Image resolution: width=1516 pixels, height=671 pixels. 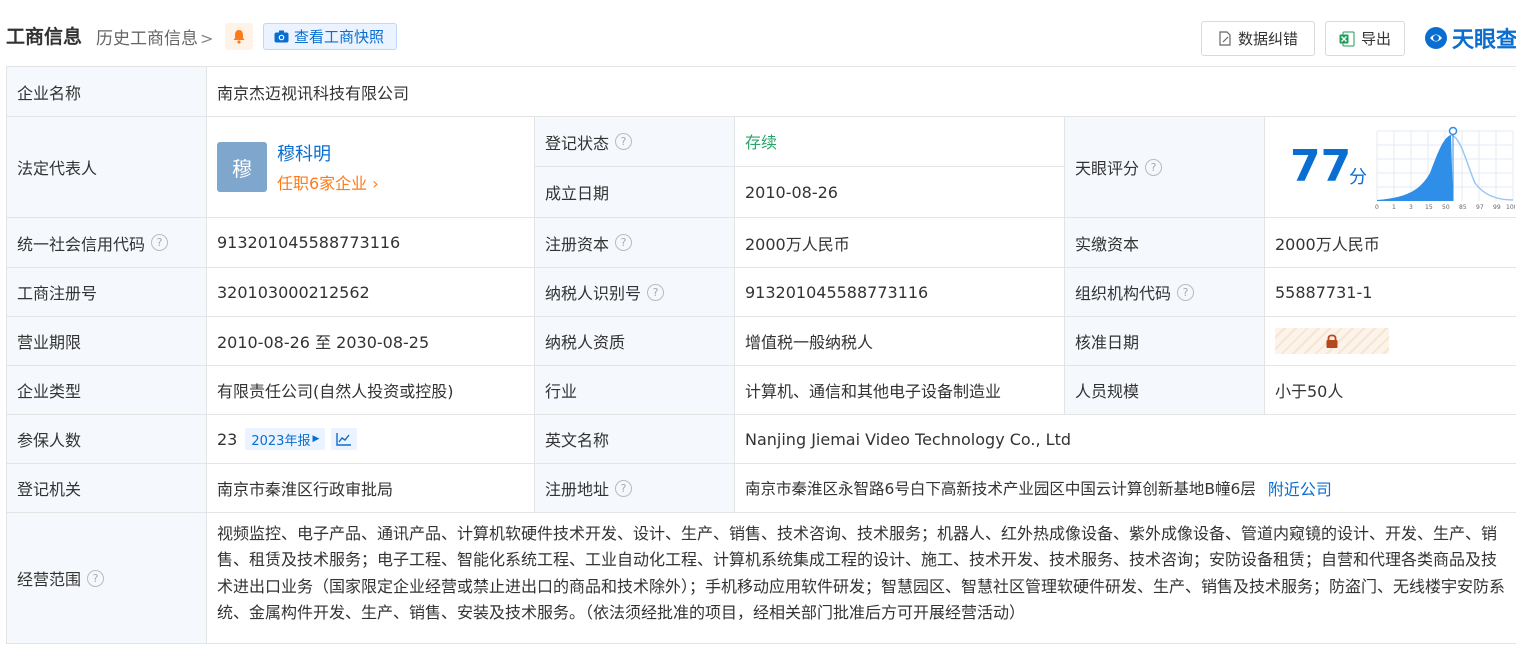 What do you see at coordinates (281, 36) in the screenshot?
I see `camera-icon` at bounding box center [281, 36].